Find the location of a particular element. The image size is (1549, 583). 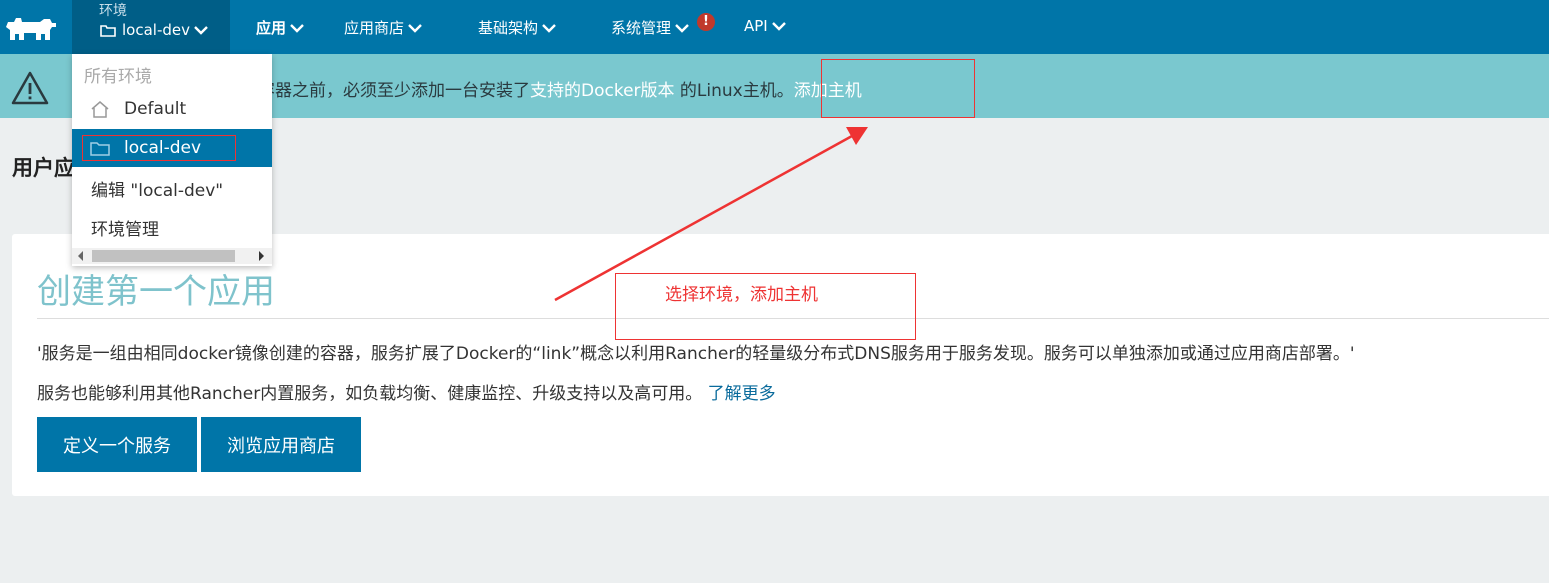

annotation-arrow-icon is located at coordinates (711, 214).